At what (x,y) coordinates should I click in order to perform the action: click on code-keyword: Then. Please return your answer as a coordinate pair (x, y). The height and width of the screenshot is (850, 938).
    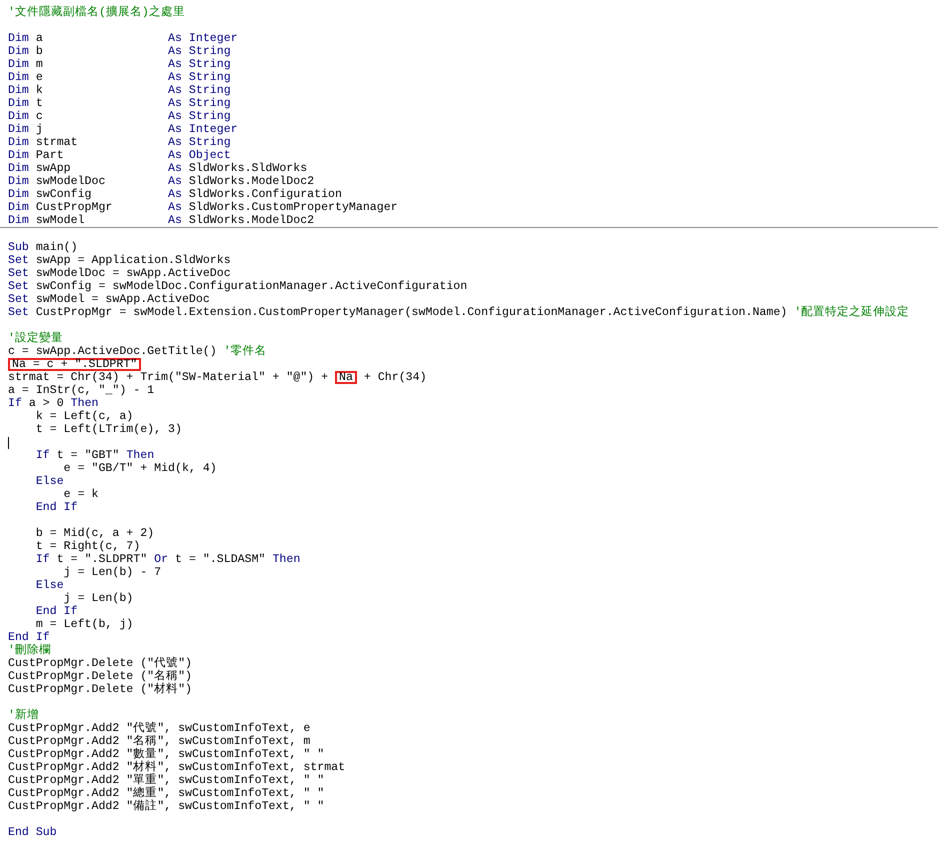
    Looking at the image, I should click on (286, 559).